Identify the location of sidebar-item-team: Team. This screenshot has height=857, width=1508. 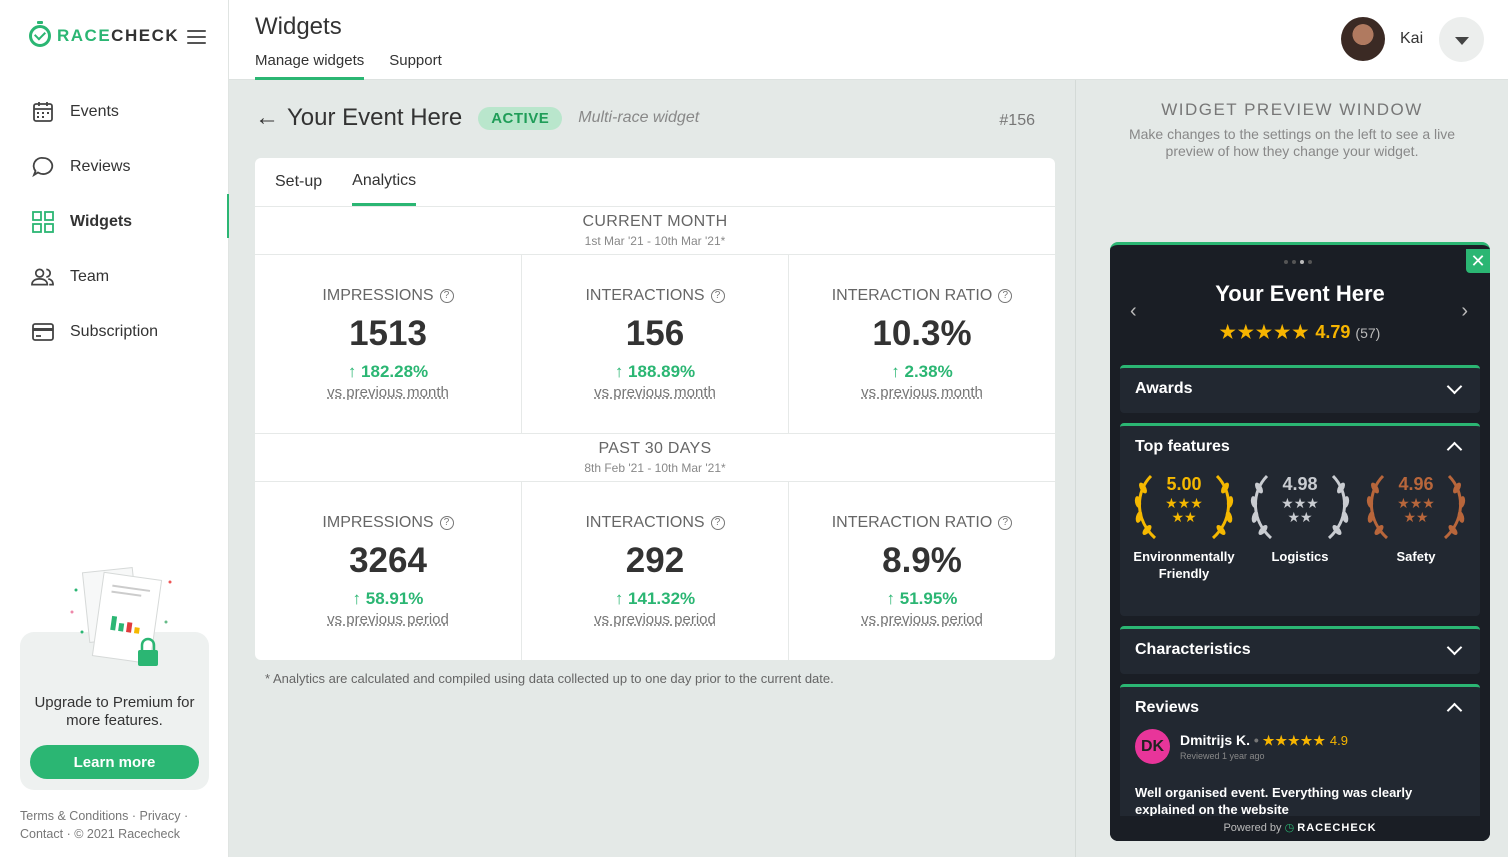
(114, 276).